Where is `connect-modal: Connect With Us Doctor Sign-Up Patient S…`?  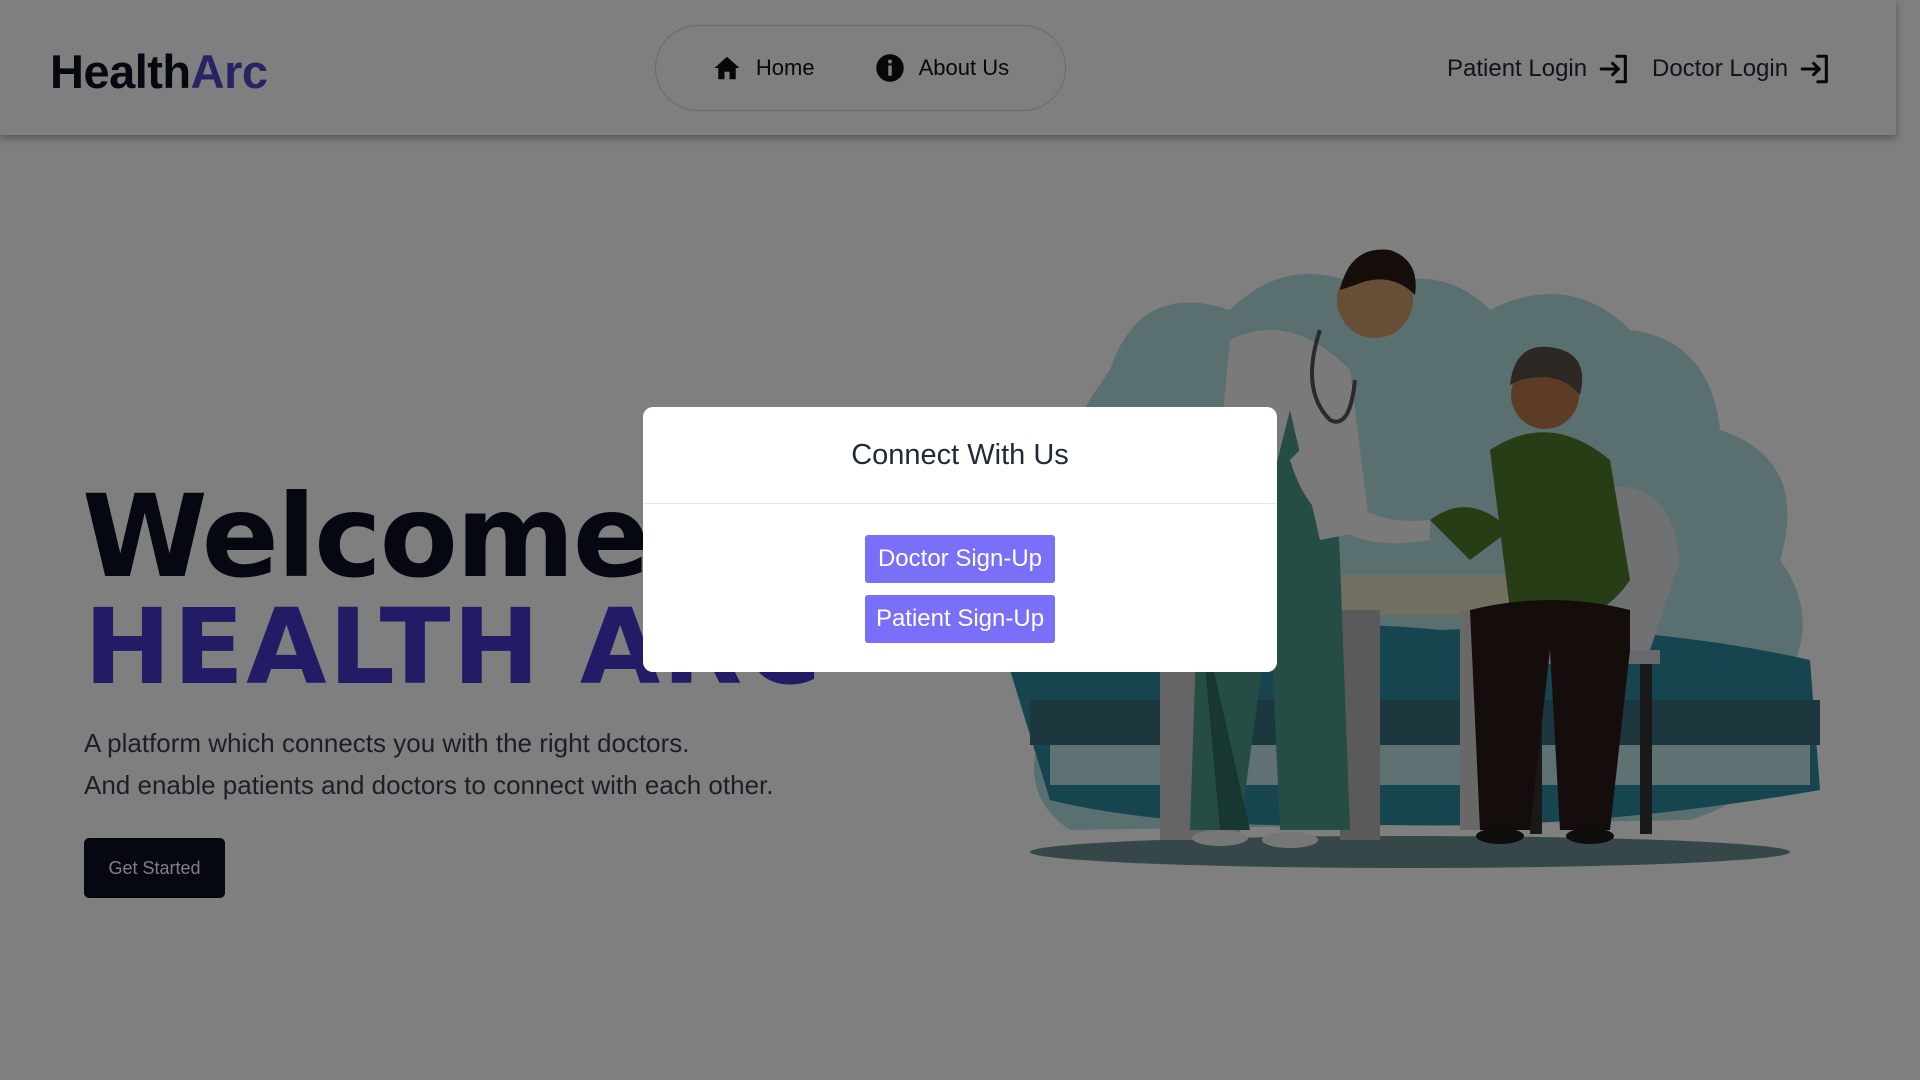 connect-modal: Connect With Us Doctor Sign-Up Patient S… is located at coordinates (960, 539).